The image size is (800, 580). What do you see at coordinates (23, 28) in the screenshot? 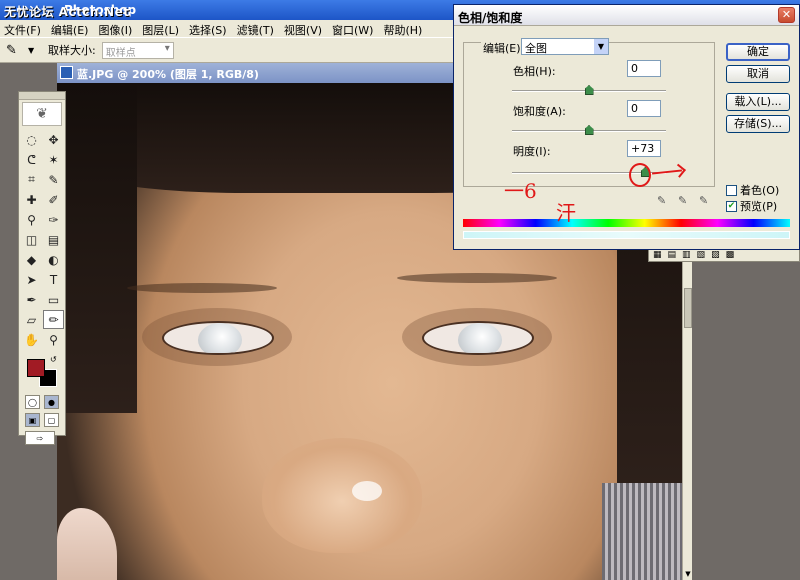
I see `menu-file: 文件(F)` at bounding box center [23, 28].